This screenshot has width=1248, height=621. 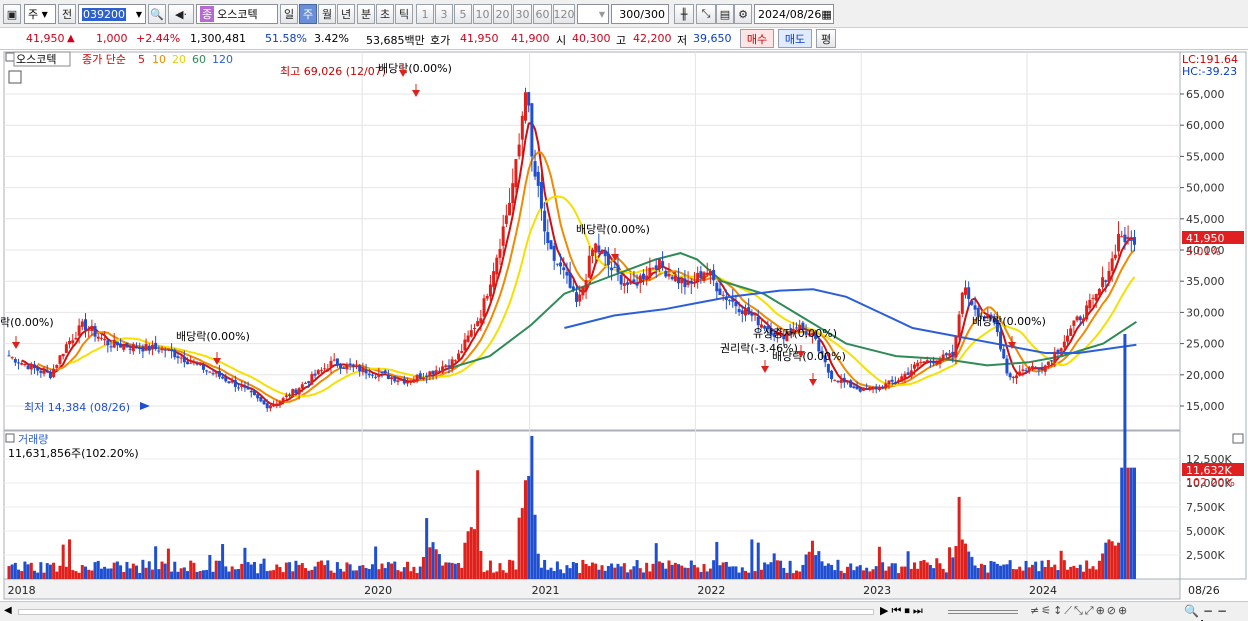 I want to click on prev-button: 전, so click(x=67, y=14).